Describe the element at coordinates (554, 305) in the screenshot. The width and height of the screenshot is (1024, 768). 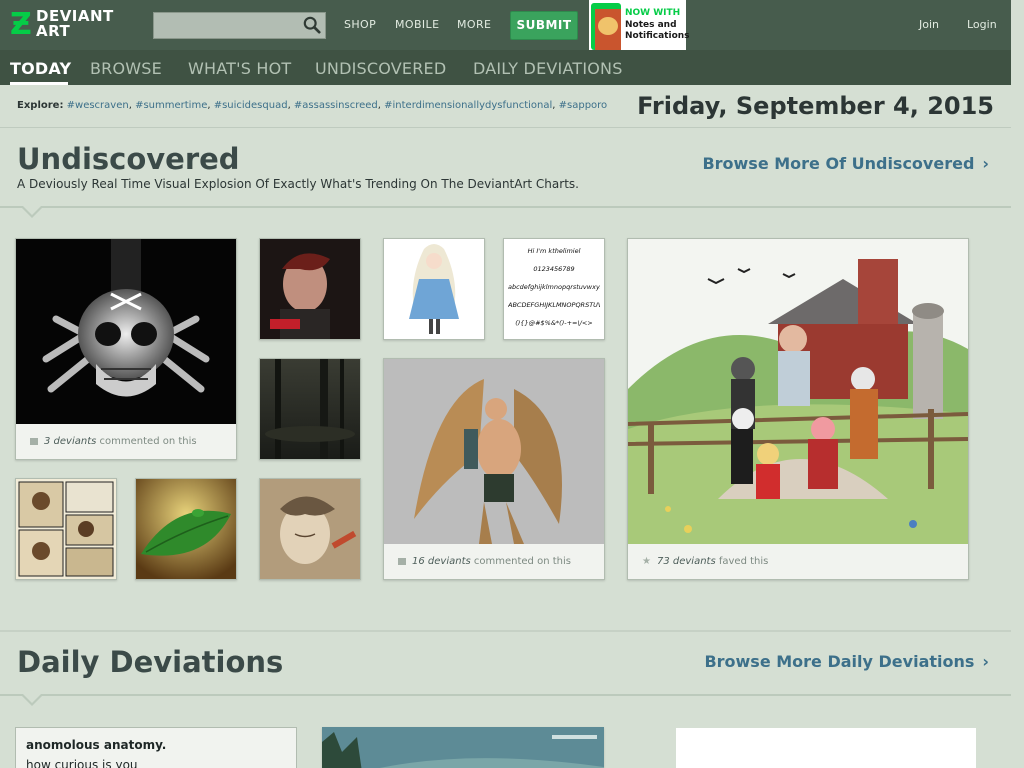
I see `font-sample-line: ABCDEFGHIJKLMNOPQRSTUVW` at that location.